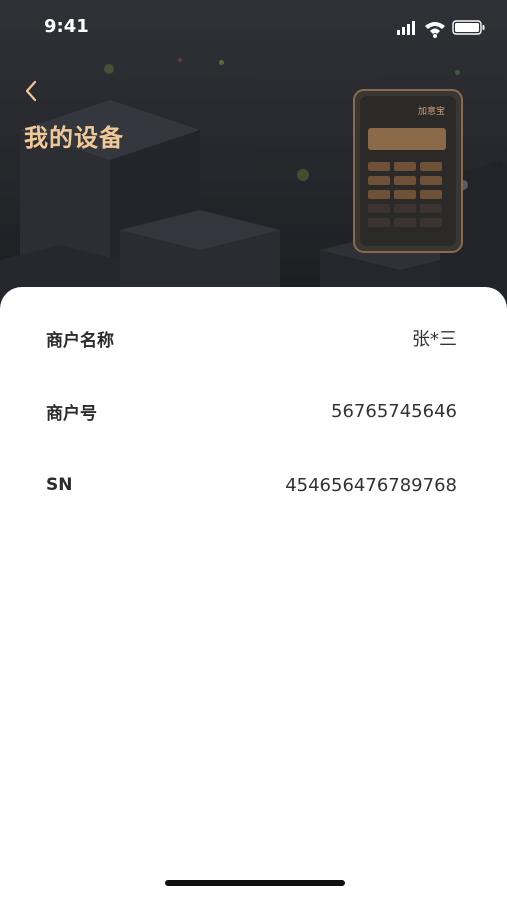  I want to click on device-logo-text: 加意宝, so click(431, 111).